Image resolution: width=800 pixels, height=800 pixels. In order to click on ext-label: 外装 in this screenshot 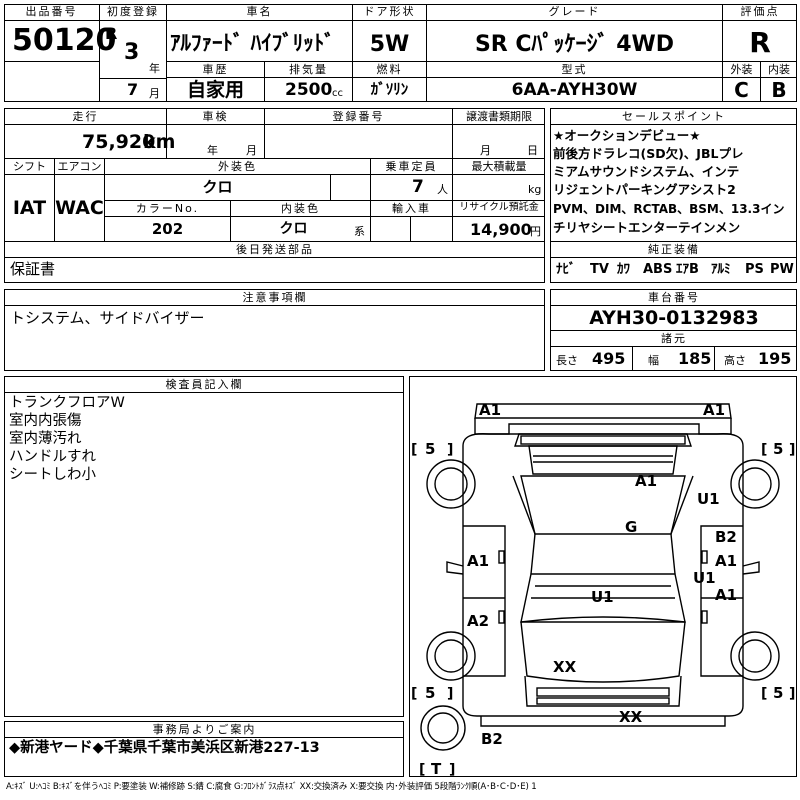, I will do `click(741, 69)`.